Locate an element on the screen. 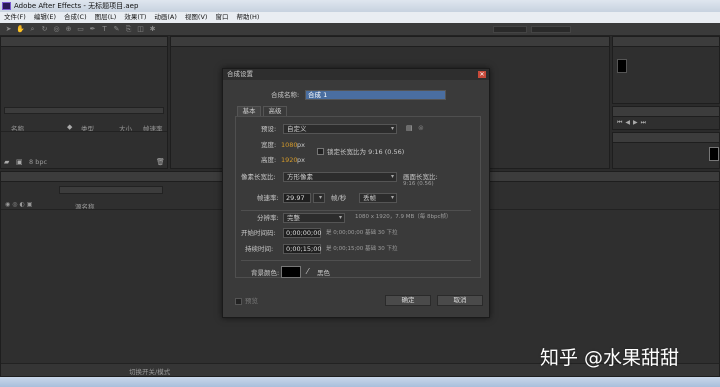 The width and height of the screenshot is (720, 387). preview-controls-icon: ⏮◀▶⏭ is located at coordinates (633, 123).